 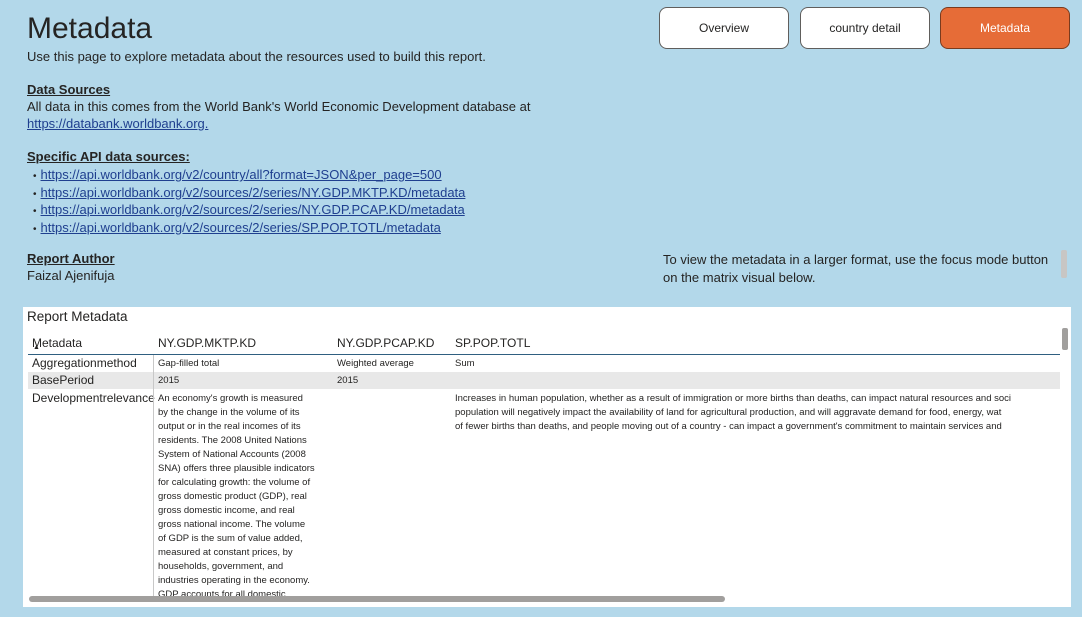 I want to click on matrix-horizontal-scrollbar, so click(x=377, y=599).